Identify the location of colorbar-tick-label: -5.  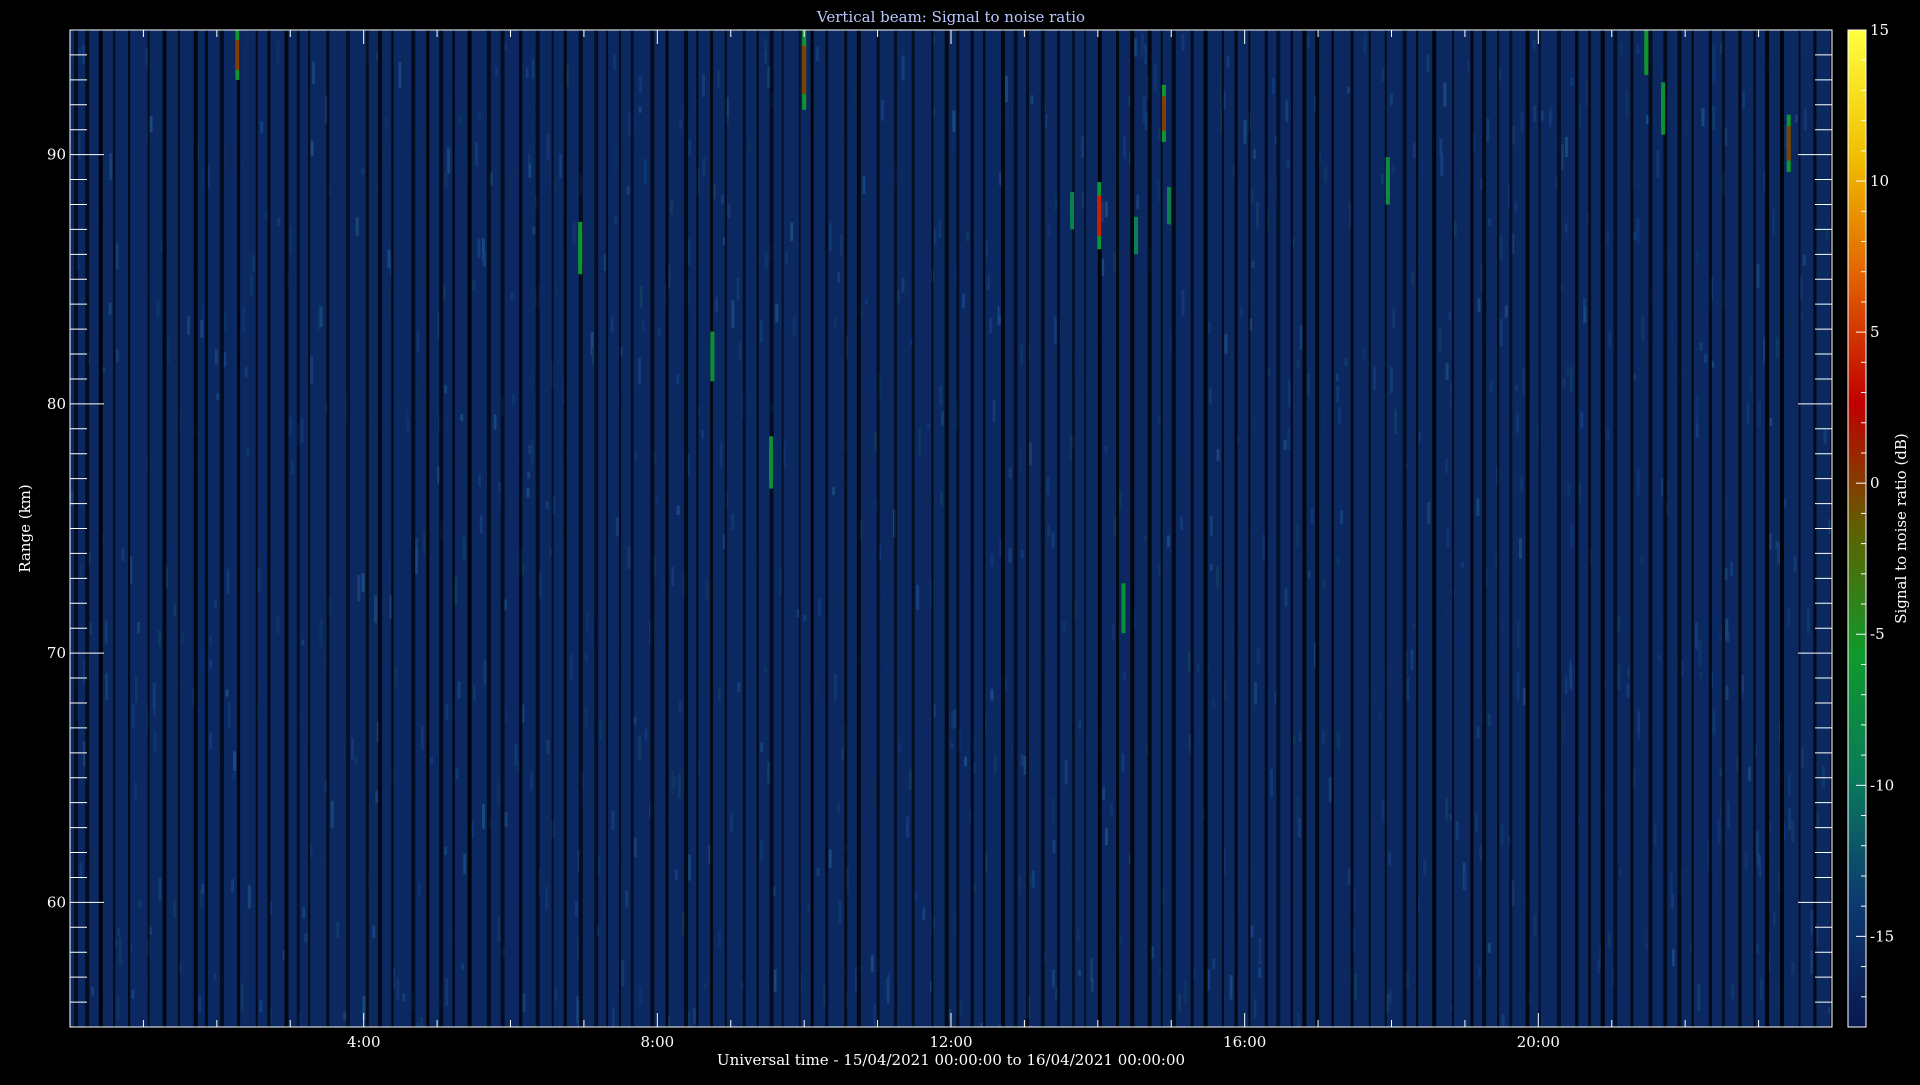
(1877, 634).